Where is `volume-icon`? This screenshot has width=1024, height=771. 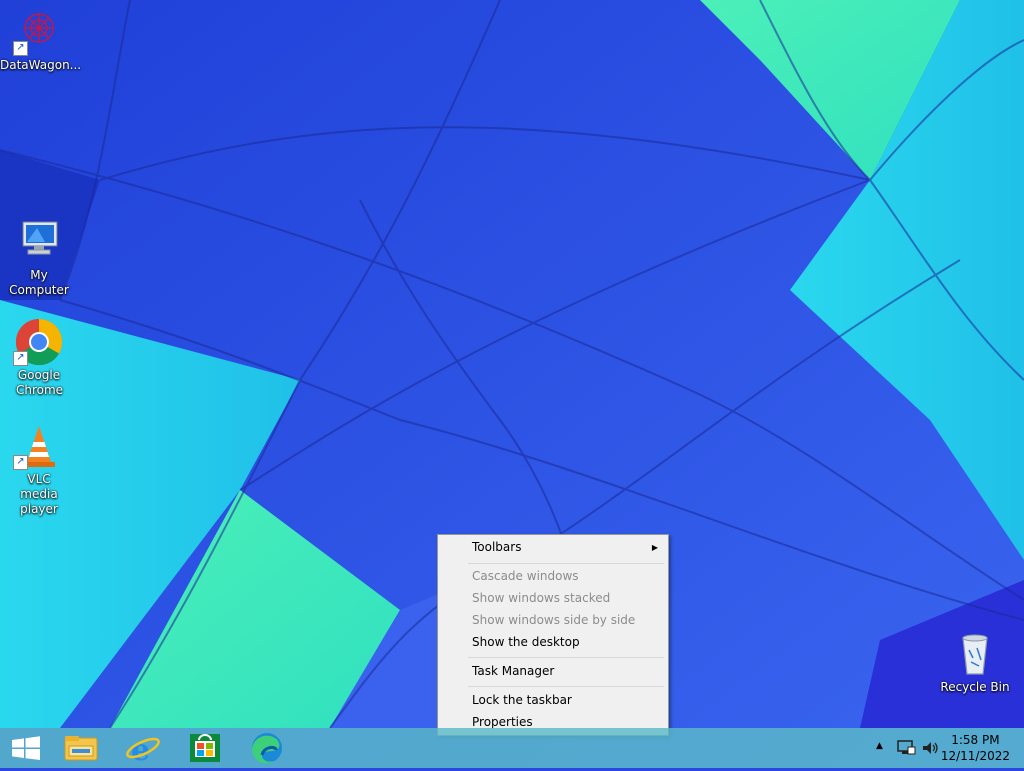
volume-icon is located at coordinates (930, 748).